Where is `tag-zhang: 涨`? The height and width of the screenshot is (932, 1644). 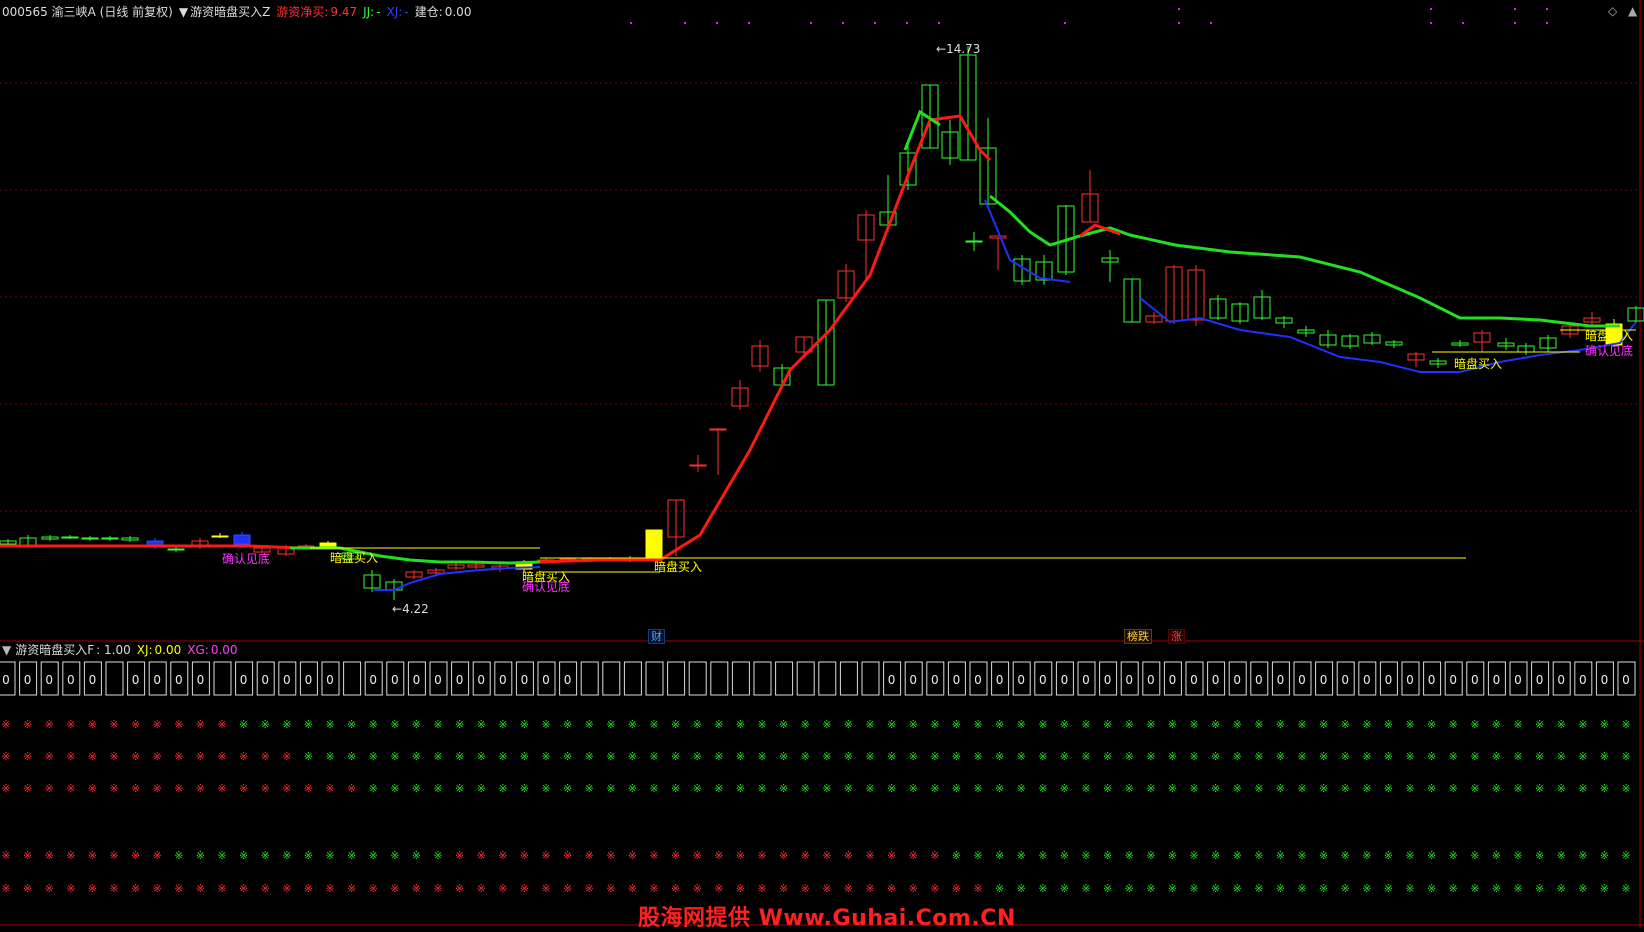 tag-zhang: 涨 is located at coordinates (1176, 636).